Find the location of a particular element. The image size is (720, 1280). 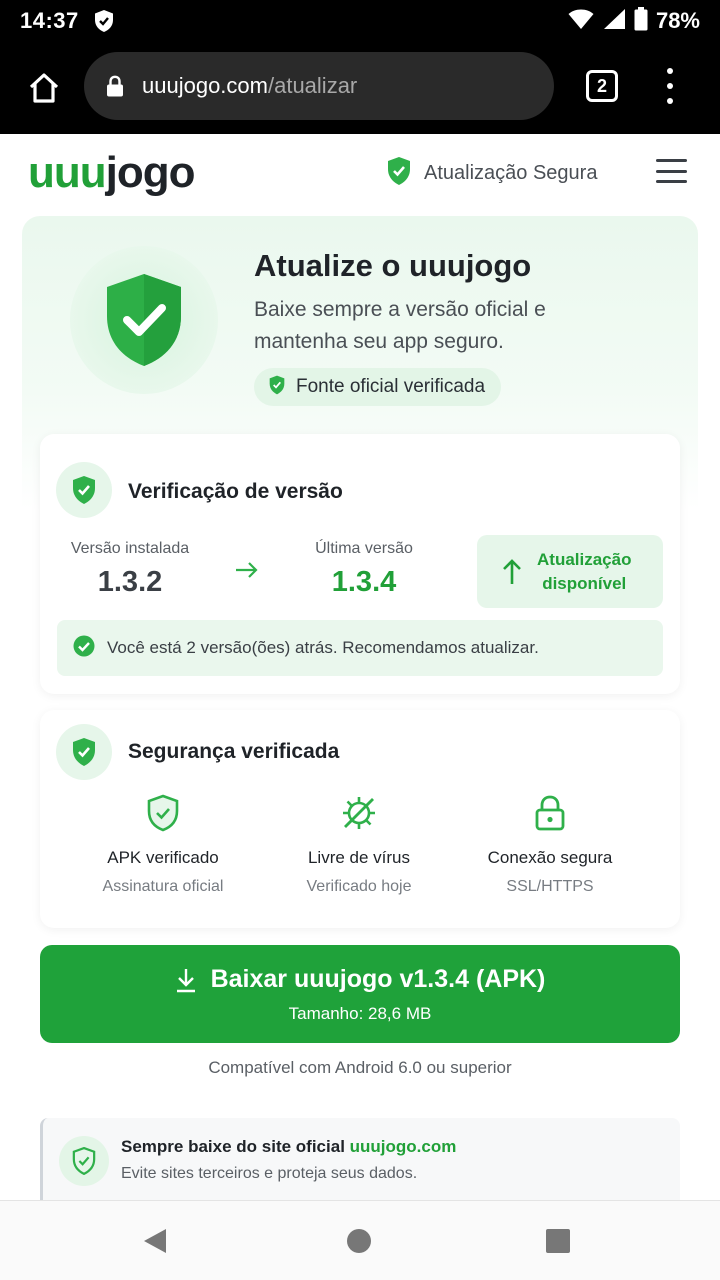

secure-update-badge: Atualização Segura is located at coordinates (491, 173).